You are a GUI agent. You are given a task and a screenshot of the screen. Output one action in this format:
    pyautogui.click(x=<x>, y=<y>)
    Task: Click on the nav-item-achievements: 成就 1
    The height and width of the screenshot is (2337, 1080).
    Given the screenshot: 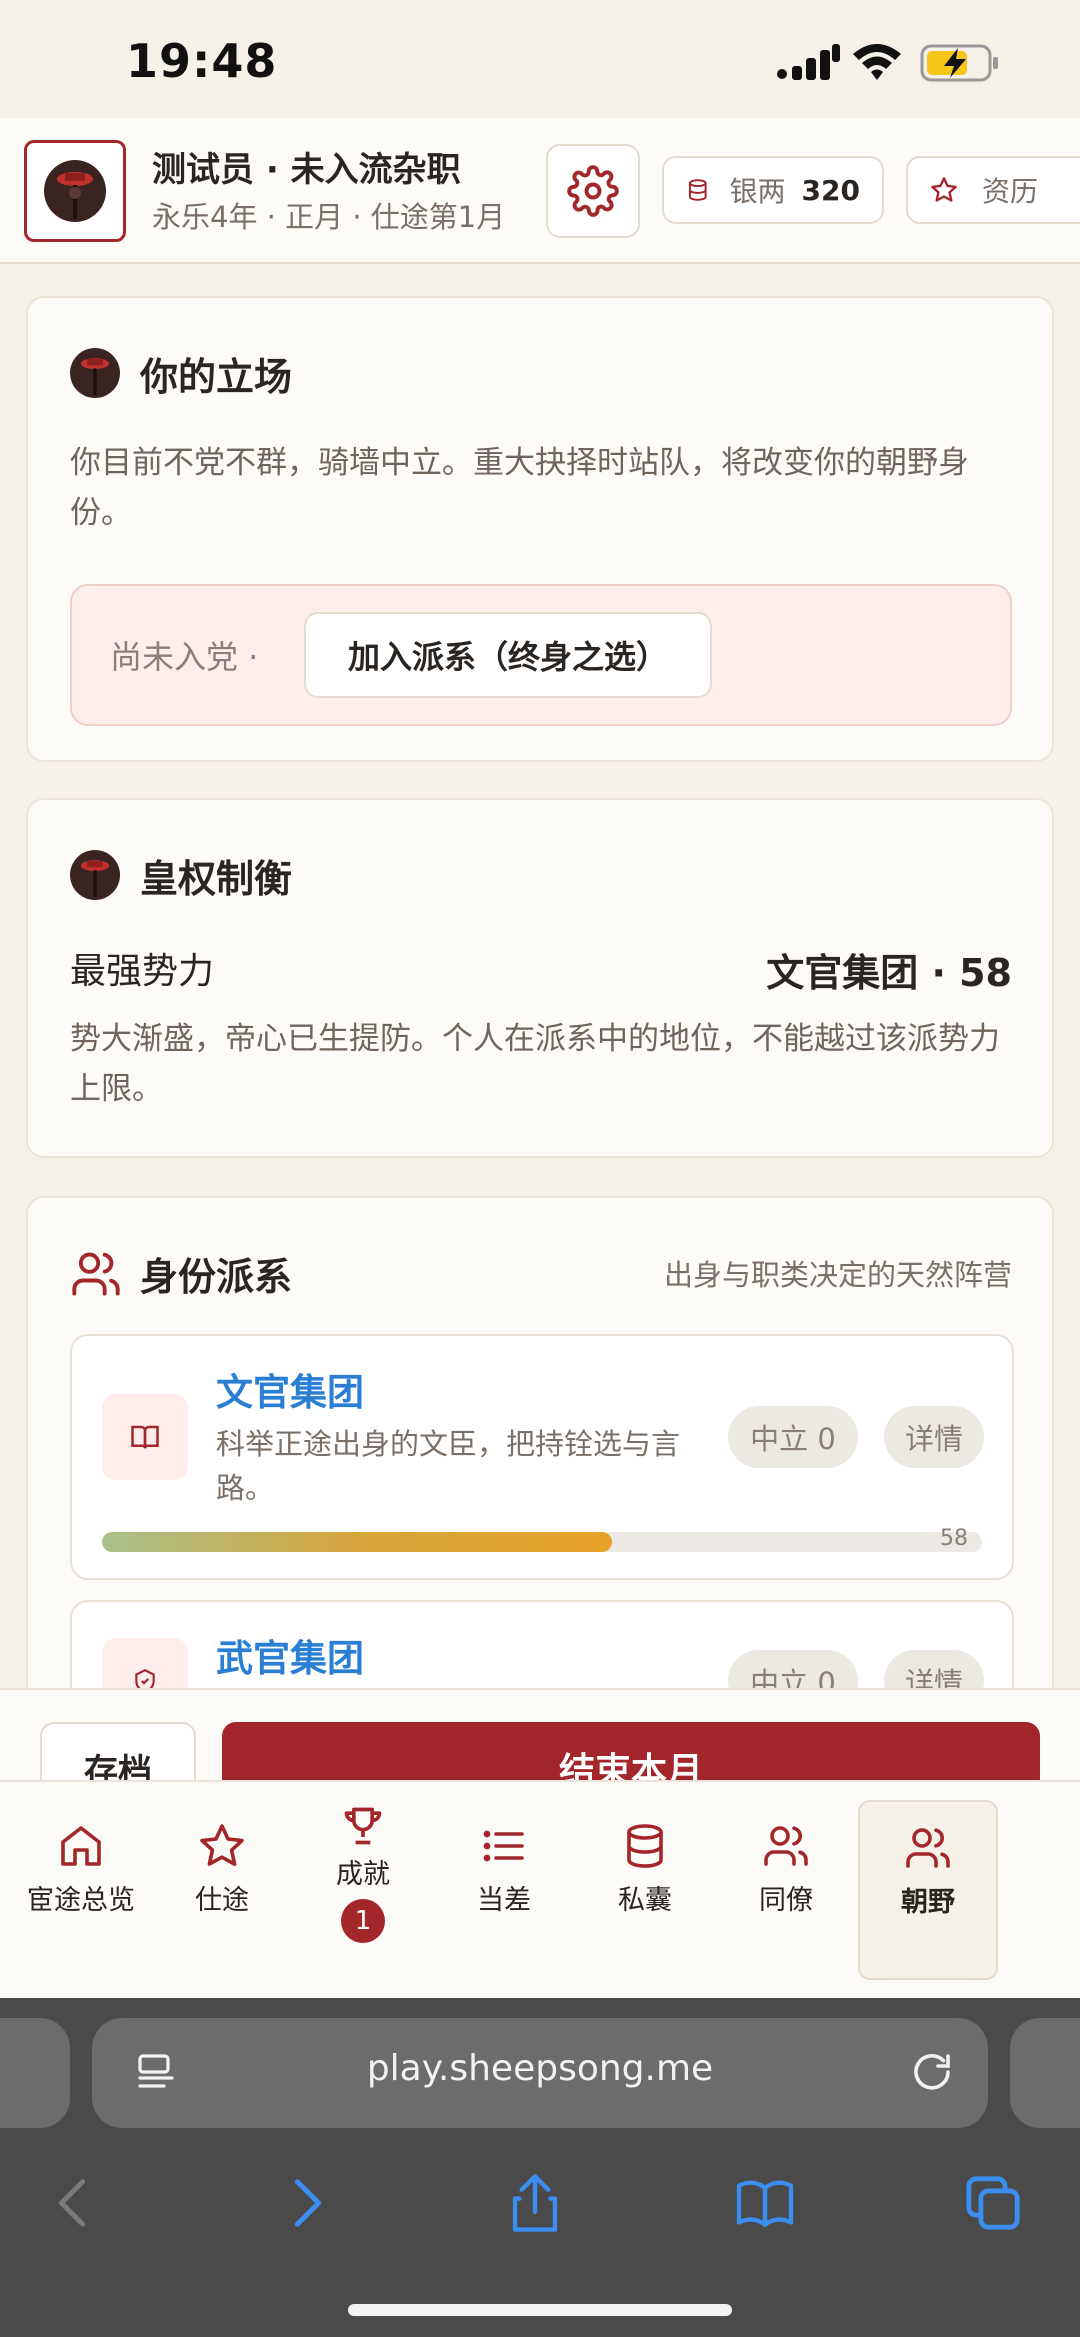 What is the action you would take?
    pyautogui.click(x=363, y=1890)
    